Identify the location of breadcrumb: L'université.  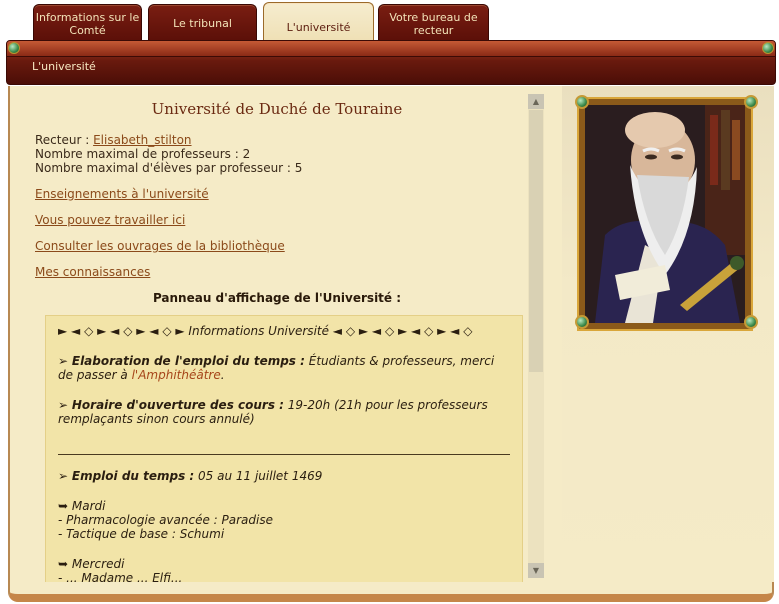
(64, 66).